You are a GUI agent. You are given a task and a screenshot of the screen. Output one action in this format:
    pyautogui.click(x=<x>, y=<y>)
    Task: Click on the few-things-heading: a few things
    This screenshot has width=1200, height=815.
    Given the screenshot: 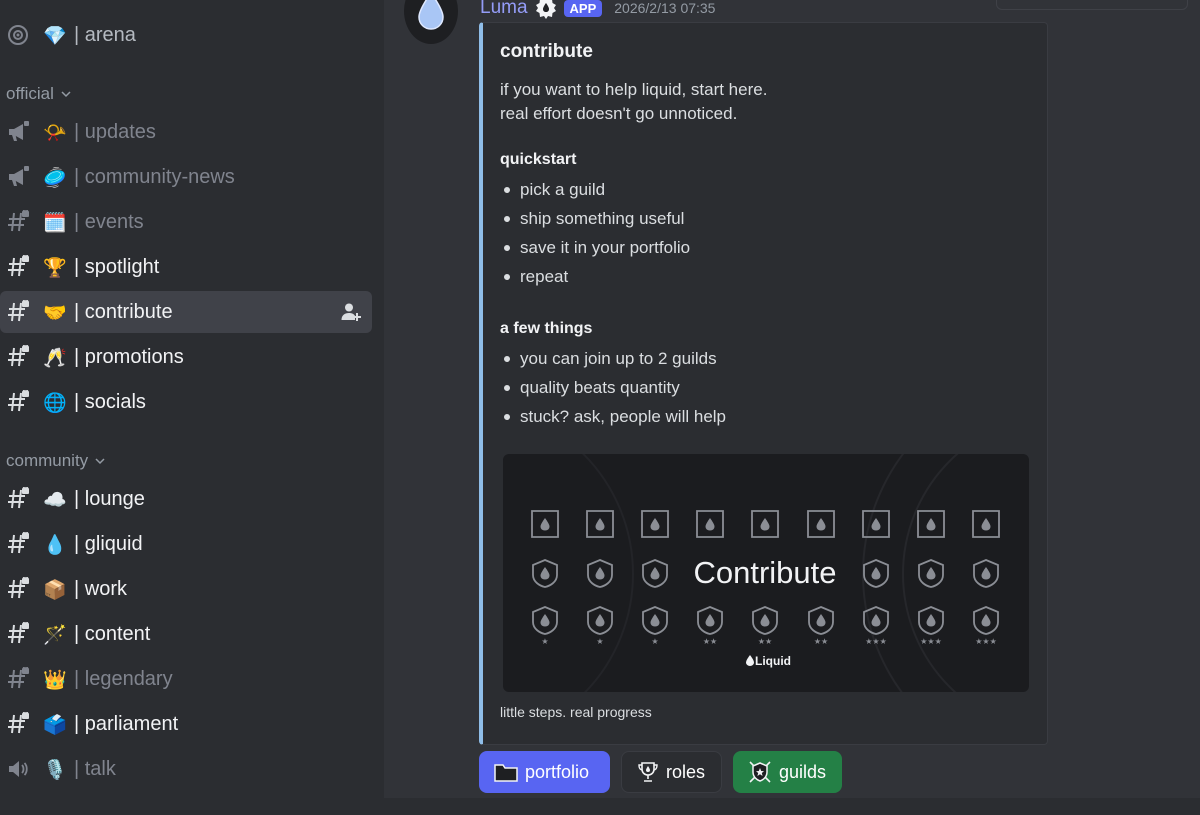 What is the action you would take?
    pyautogui.click(x=546, y=328)
    